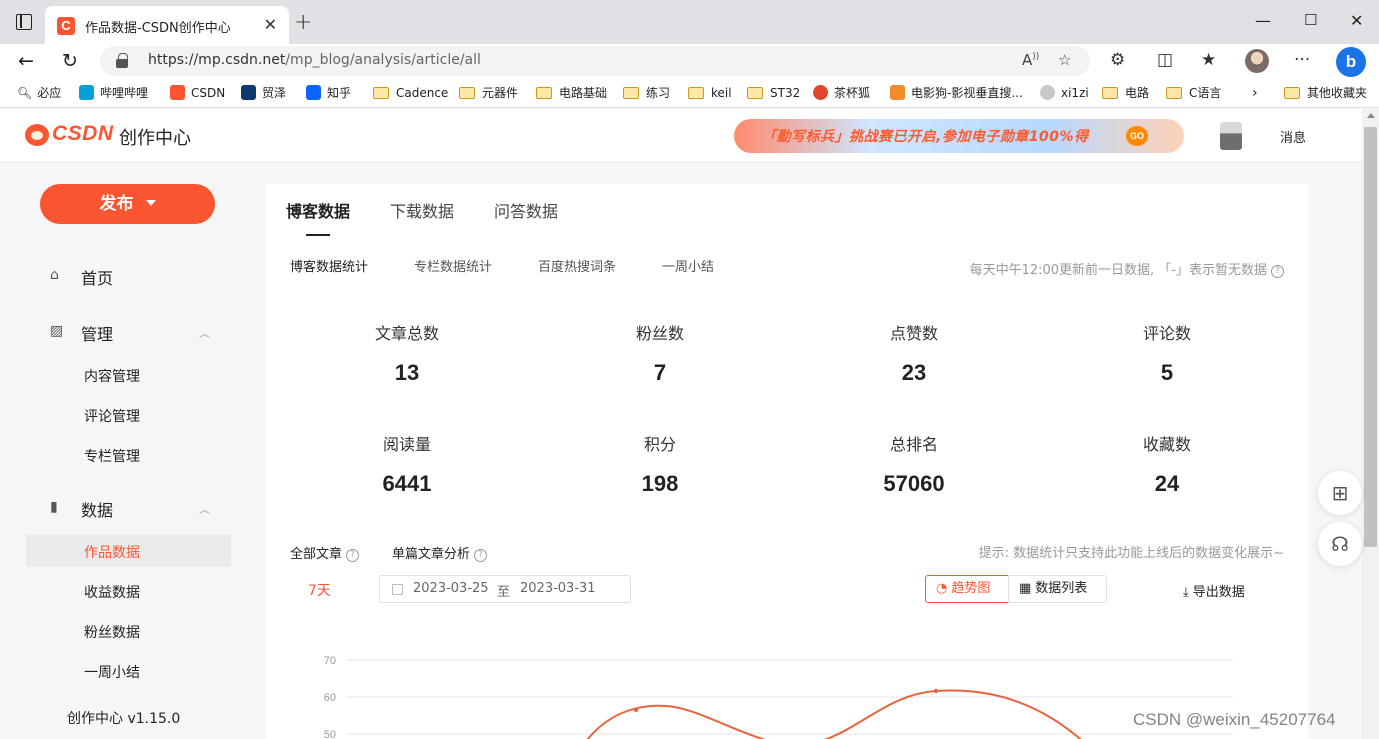 The width and height of the screenshot is (1379, 739). I want to click on bookmark-components: 元器件, so click(488, 93).